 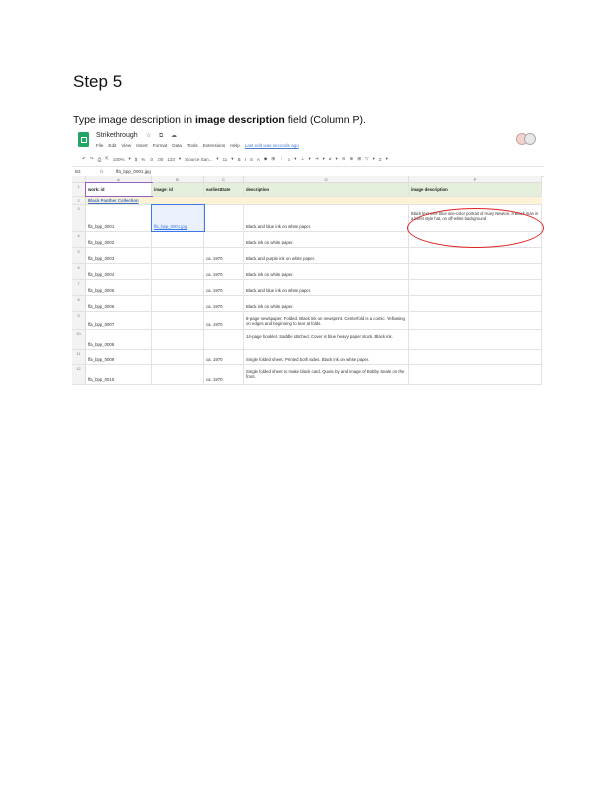 I want to click on header-cell: work: id, so click(x=119, y=189).